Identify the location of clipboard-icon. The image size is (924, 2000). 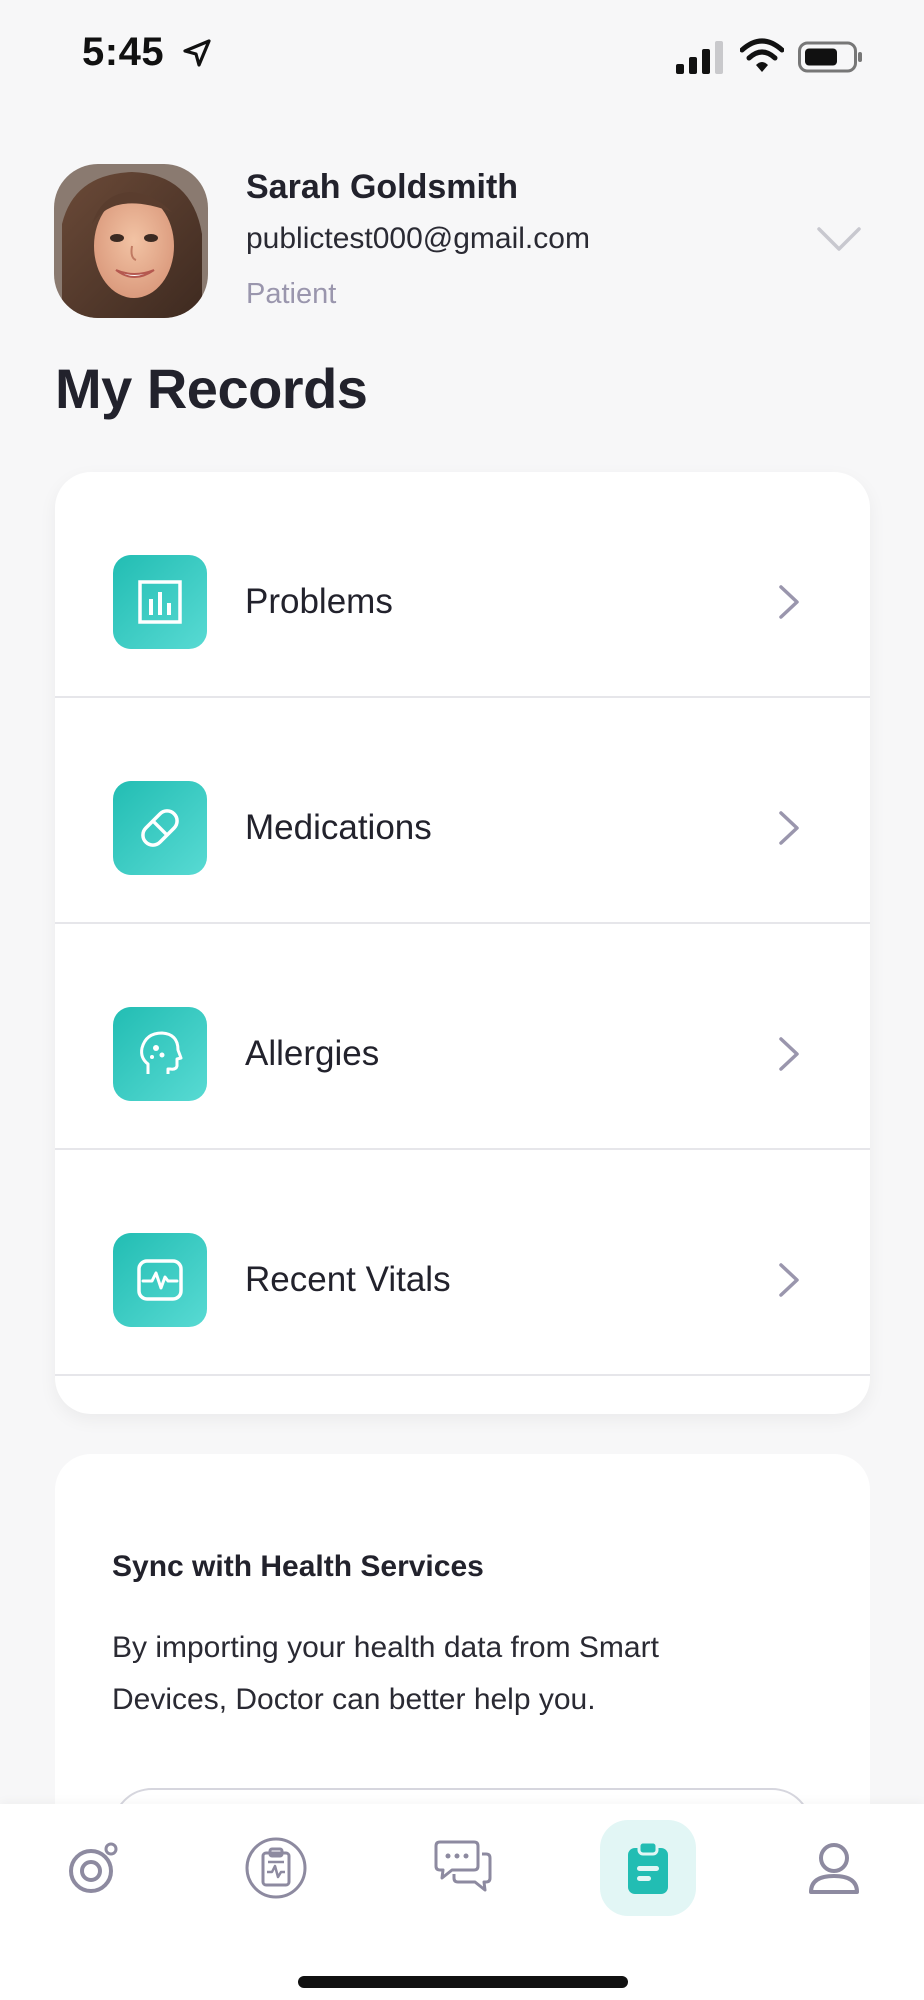
(648, 1867).